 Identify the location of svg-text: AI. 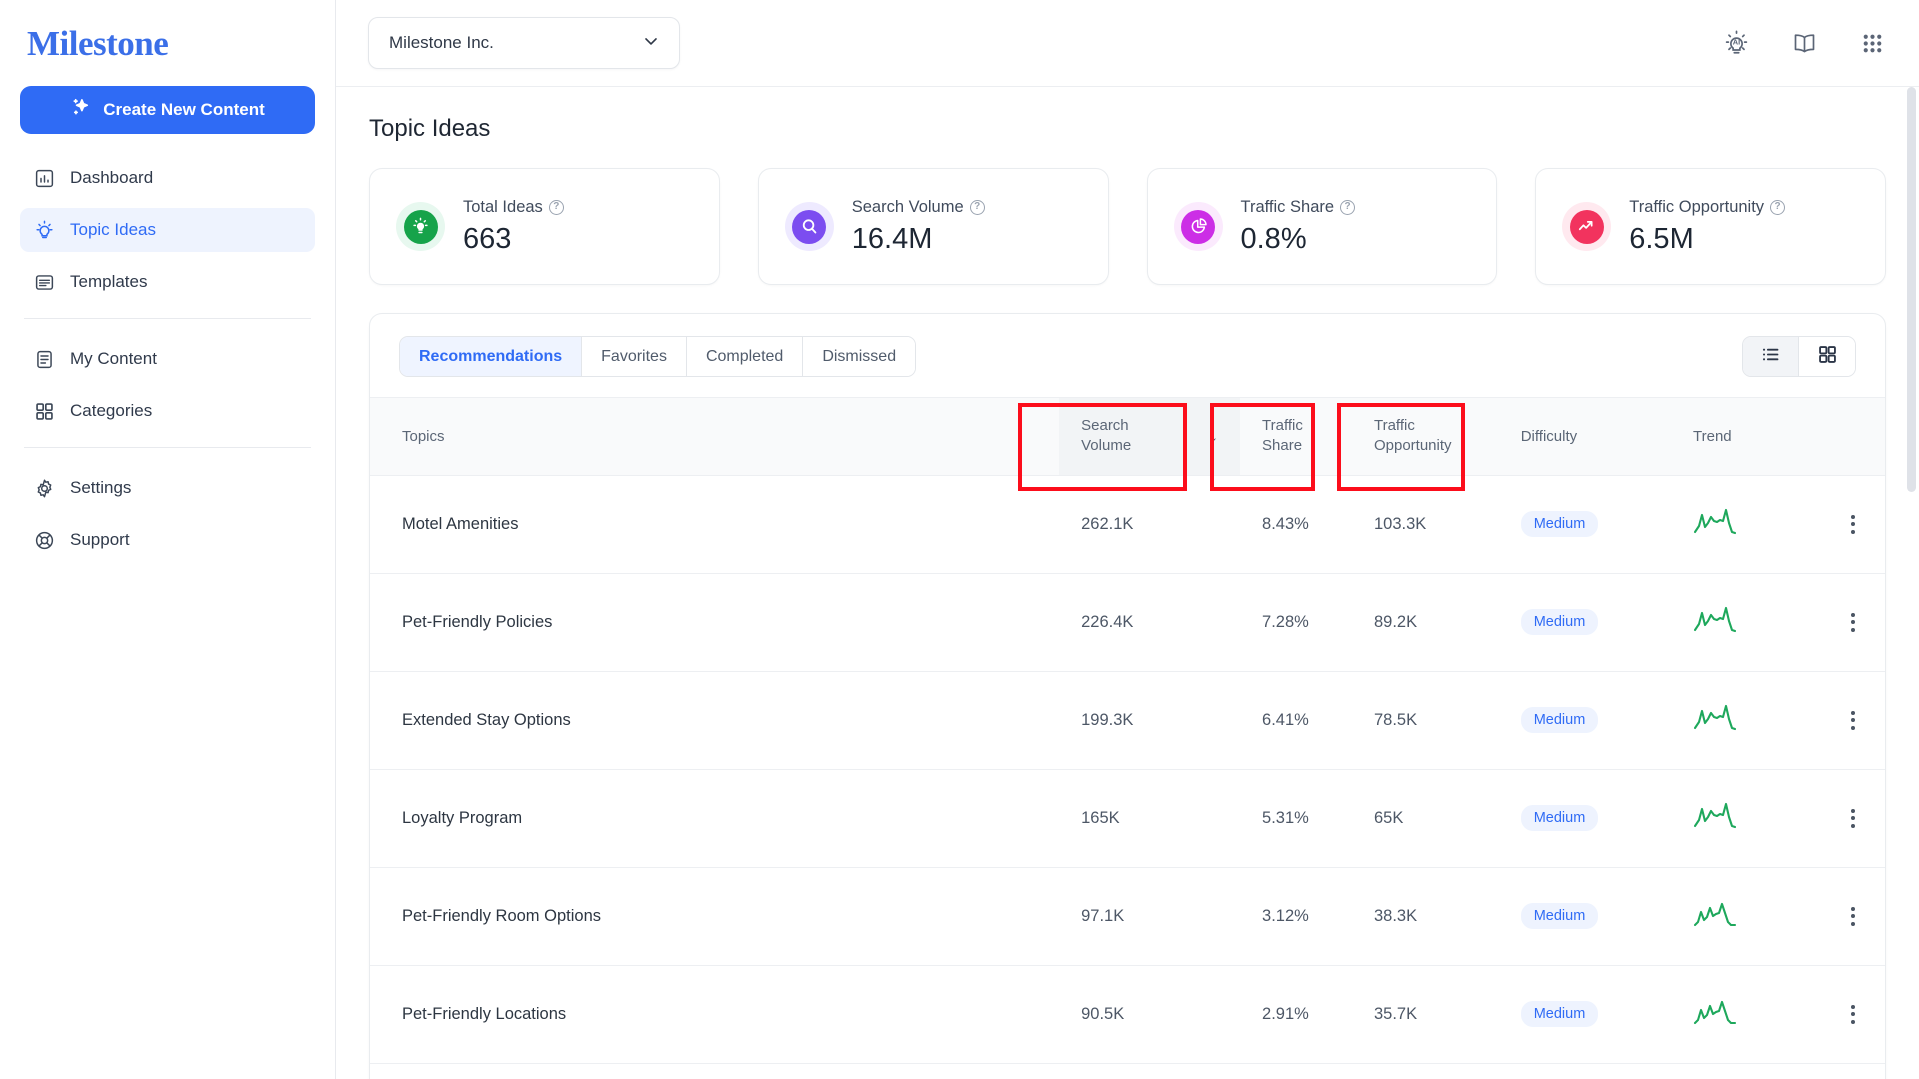
(1735, 41).